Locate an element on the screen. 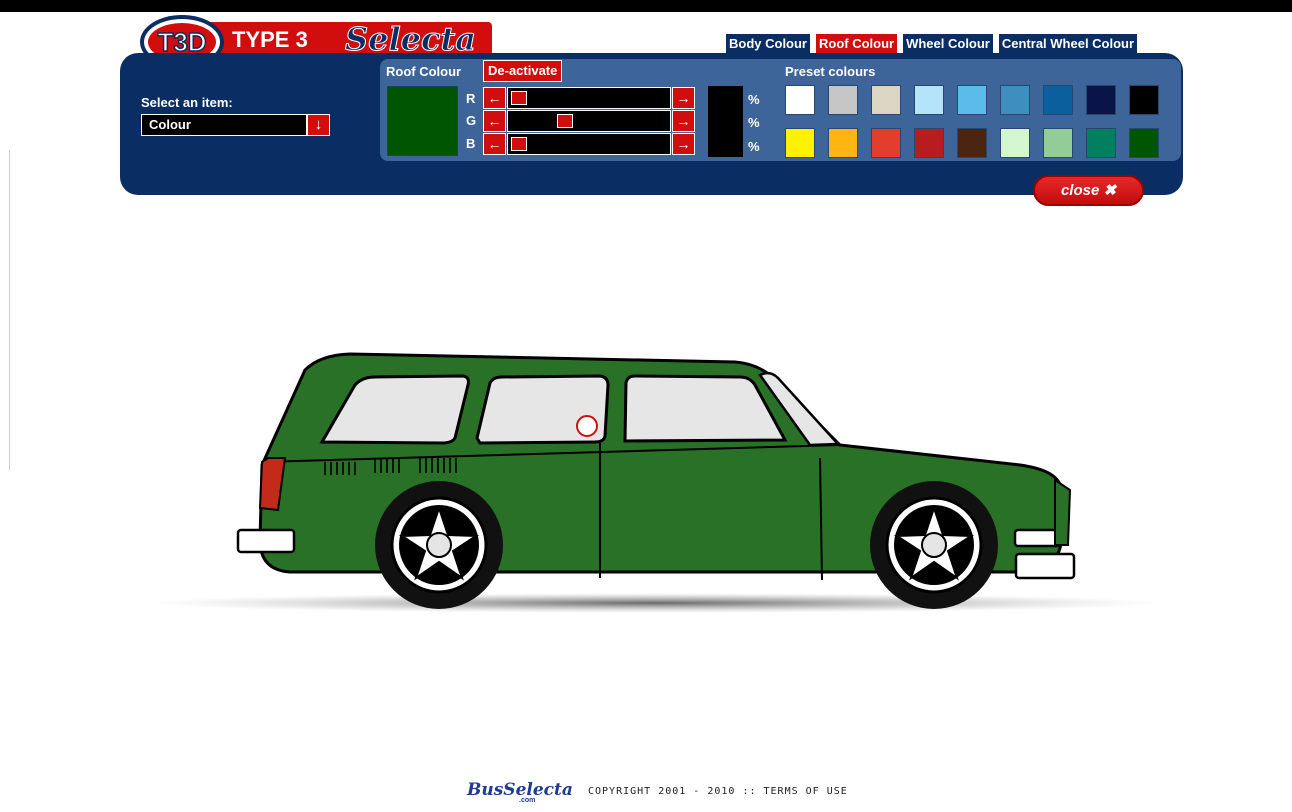 The width and height of the screenshot is (1292, 812). logo-type-text: TYPE 3 is located at coordinates (270, 39).